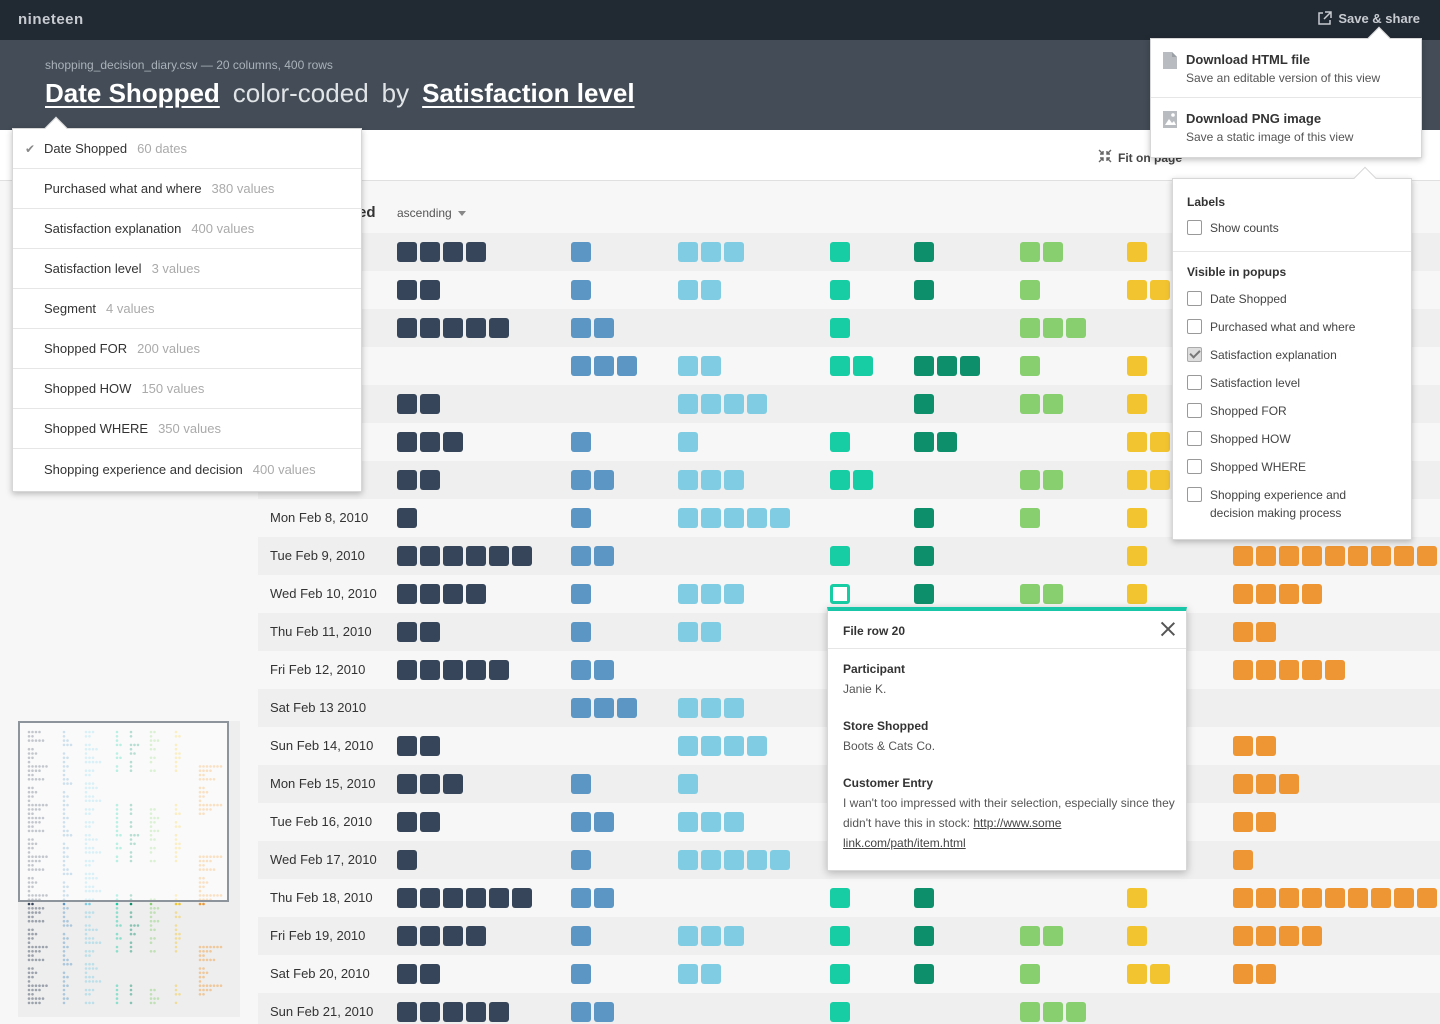  Describe the element at coordinates (1262, 355) in the screenshot. I see `popup-field-checkbox-row: Satisfaction explanation` at that location.